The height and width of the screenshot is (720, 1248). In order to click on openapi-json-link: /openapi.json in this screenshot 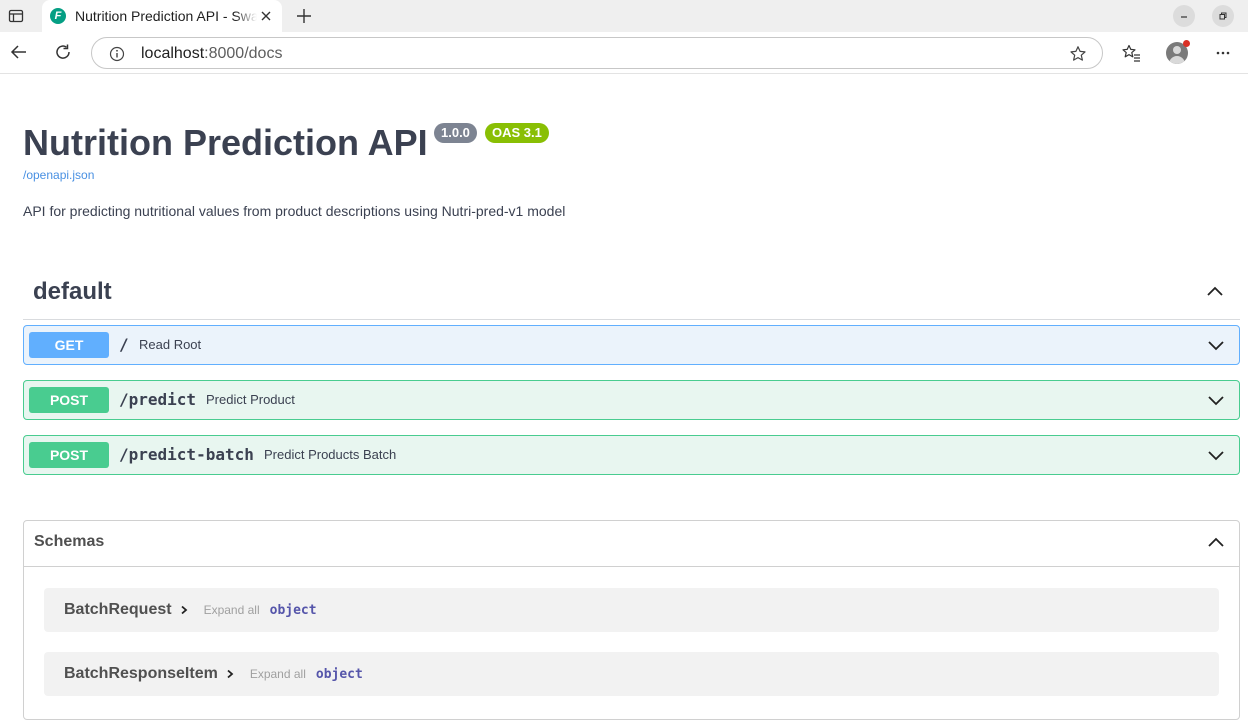, I will do `click(58, 175)`.